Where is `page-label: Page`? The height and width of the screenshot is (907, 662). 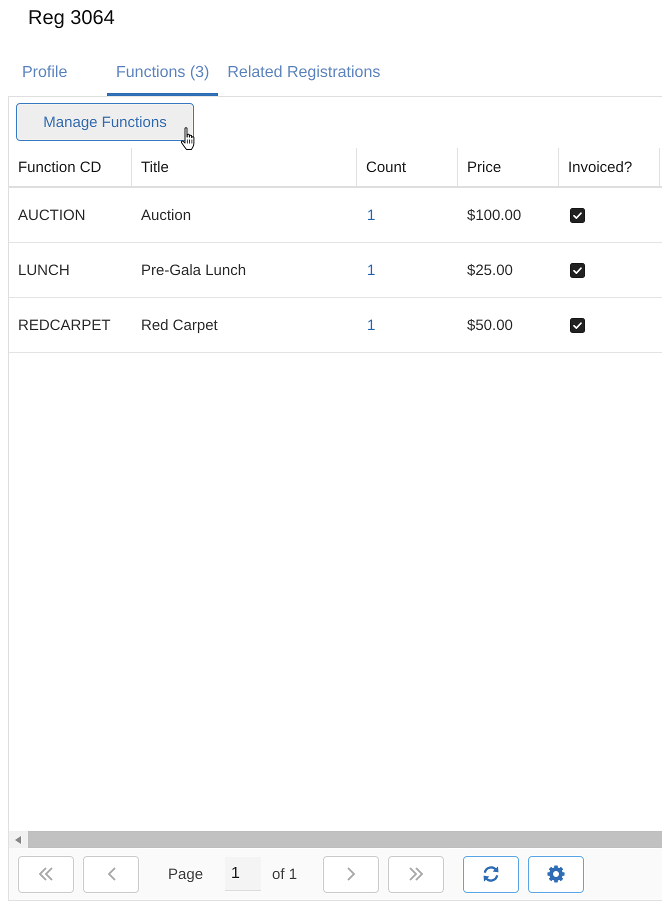
page-label: Page is located at coordinates (186, 874).